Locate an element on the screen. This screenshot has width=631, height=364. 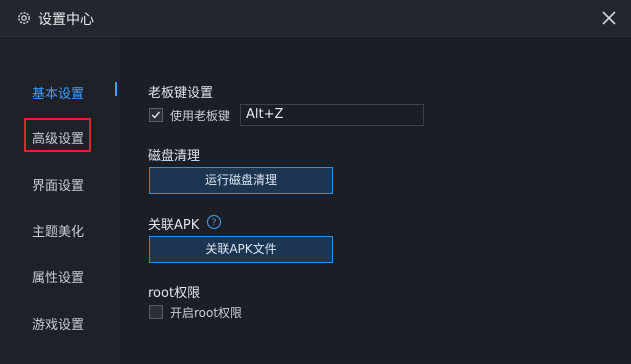
sidebar-item-interface-settings: 界面设置 is located at coordinates (58, 184).